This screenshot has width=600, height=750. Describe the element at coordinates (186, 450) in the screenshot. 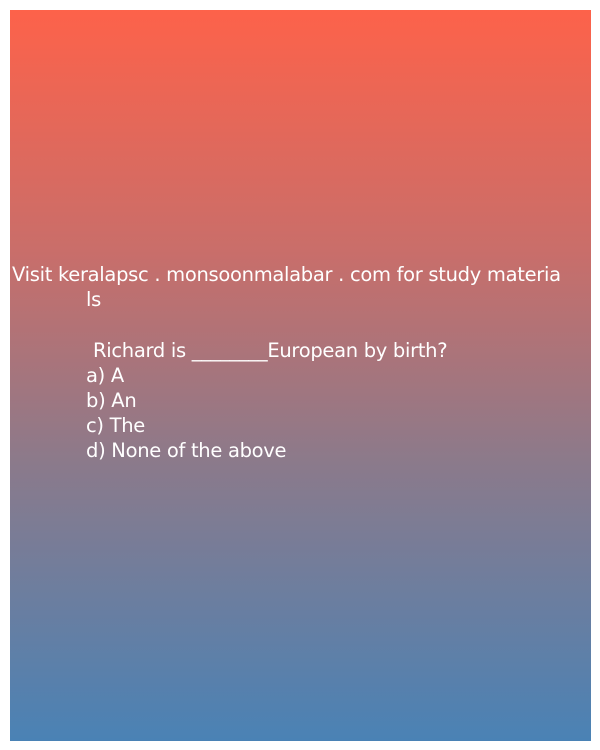

I see `option-d: d) None of the above` at that location.